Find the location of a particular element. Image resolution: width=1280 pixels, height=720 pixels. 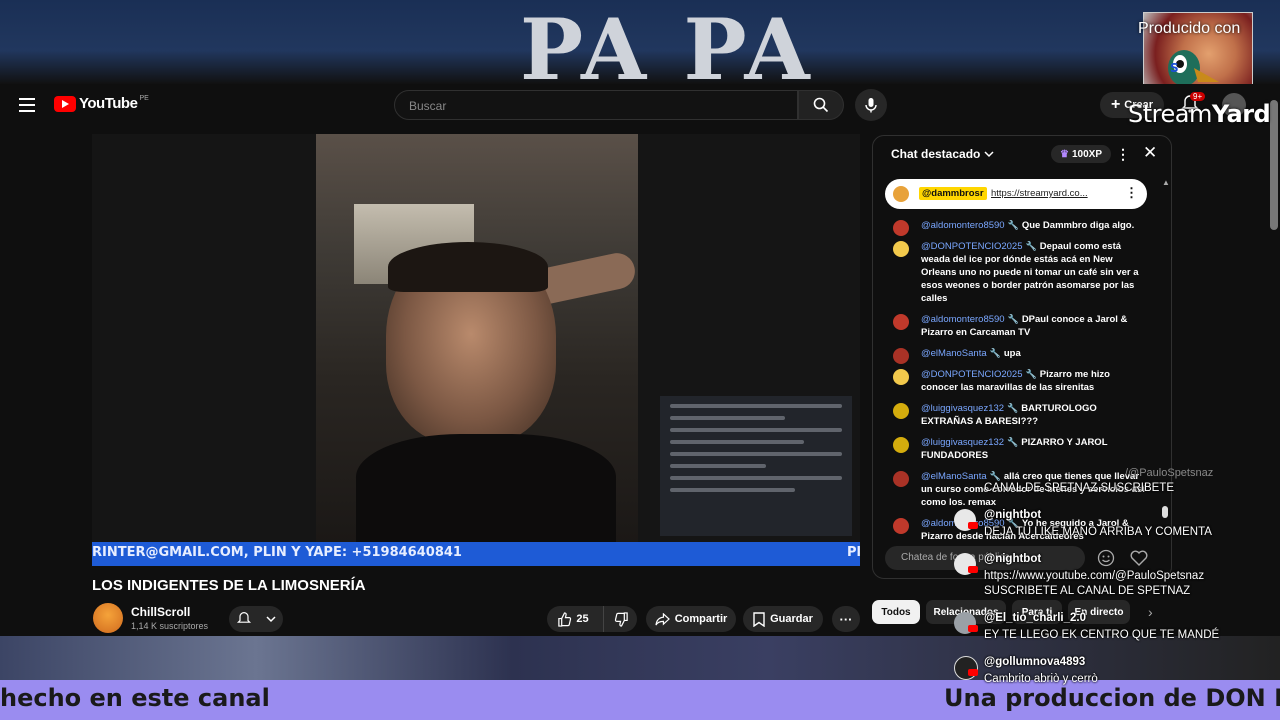

like-button: 25 is located at coordinates (573, 619).